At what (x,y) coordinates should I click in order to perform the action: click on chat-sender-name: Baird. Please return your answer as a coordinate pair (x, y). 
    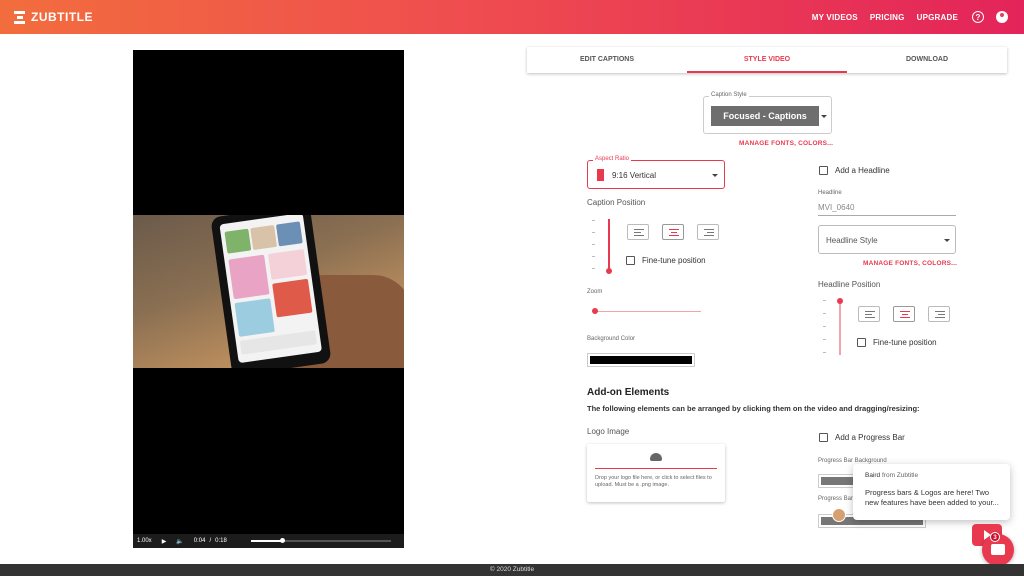
    Looking at the image, I should click on (873, 475).